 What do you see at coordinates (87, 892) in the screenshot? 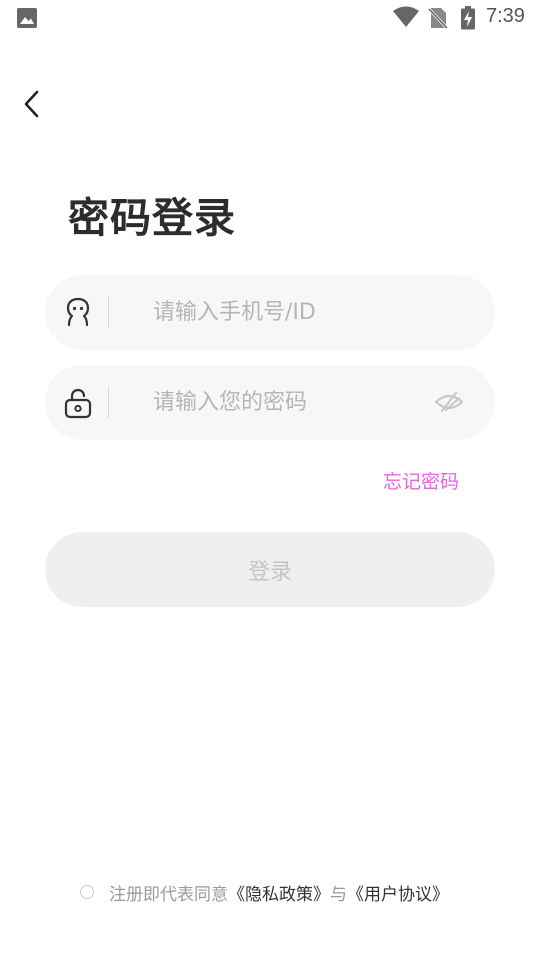
I see `agreement-checkbox` at bounding box center [87, 892].